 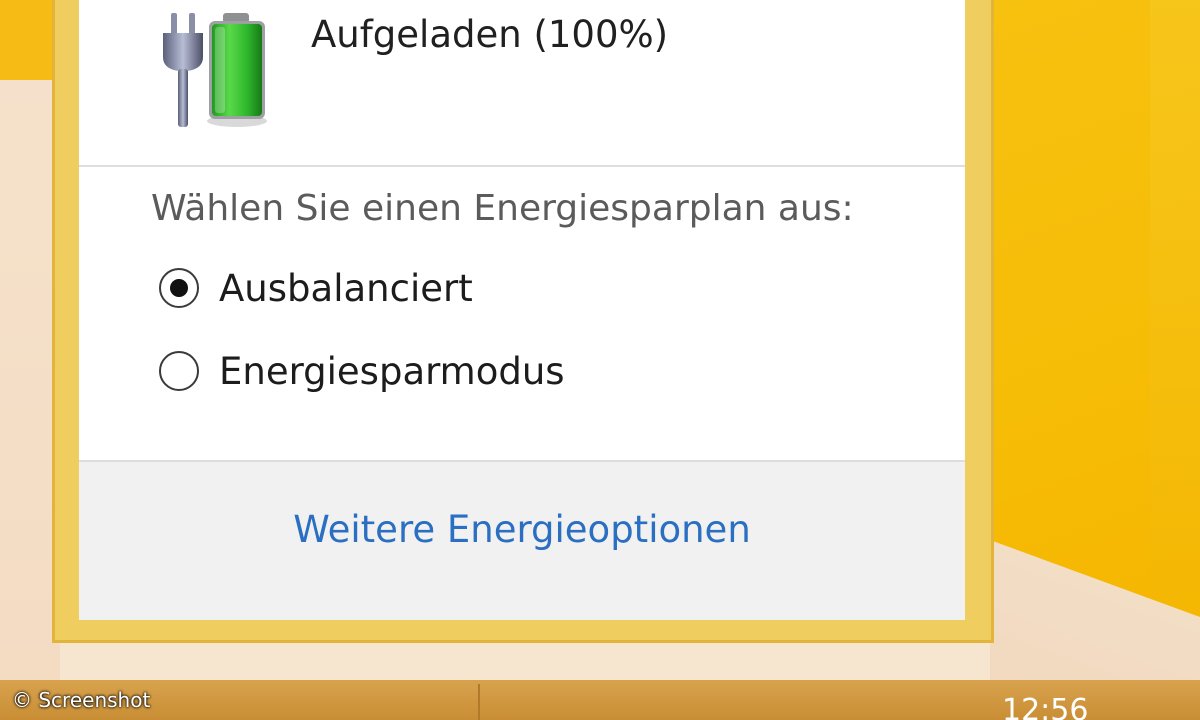 What do you see at coordinates (392, 371) in the screenshot?
I see `plan-option-label: Energiesparmodus` at bounding box center [392, 371].